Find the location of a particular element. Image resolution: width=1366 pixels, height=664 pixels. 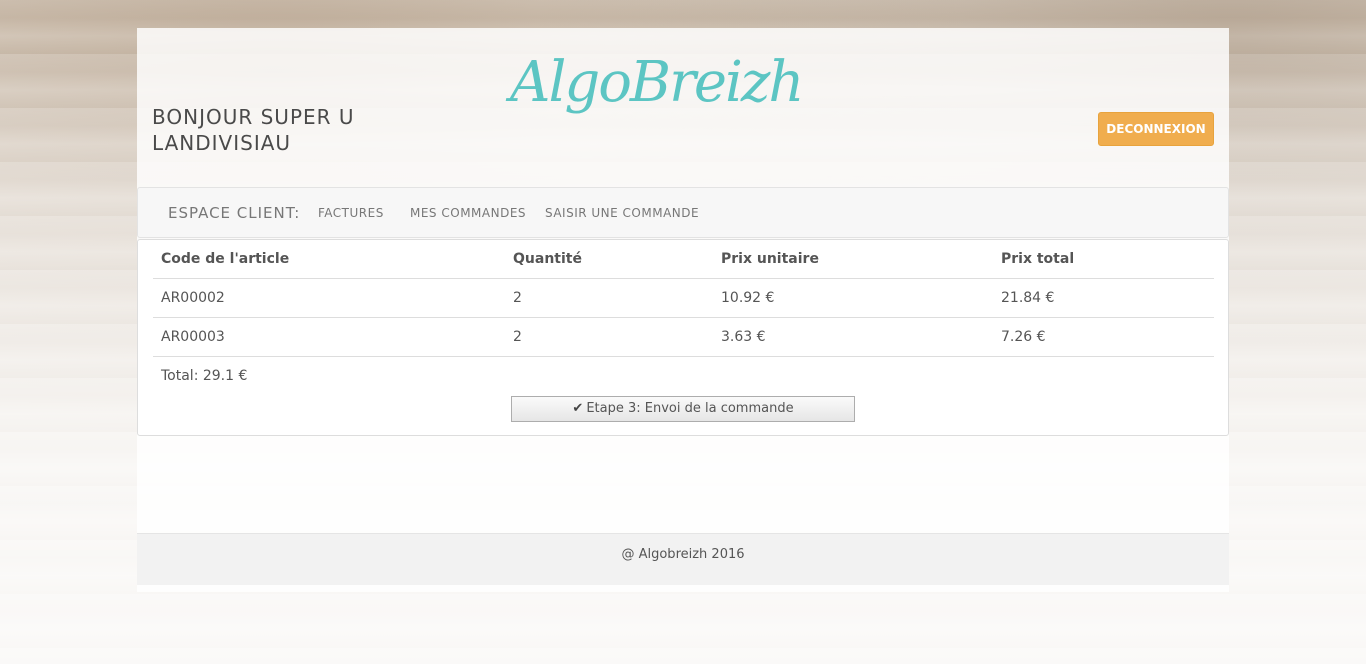

column-header-unit-price: Prix unitaire is located at coordinates (853, 259).